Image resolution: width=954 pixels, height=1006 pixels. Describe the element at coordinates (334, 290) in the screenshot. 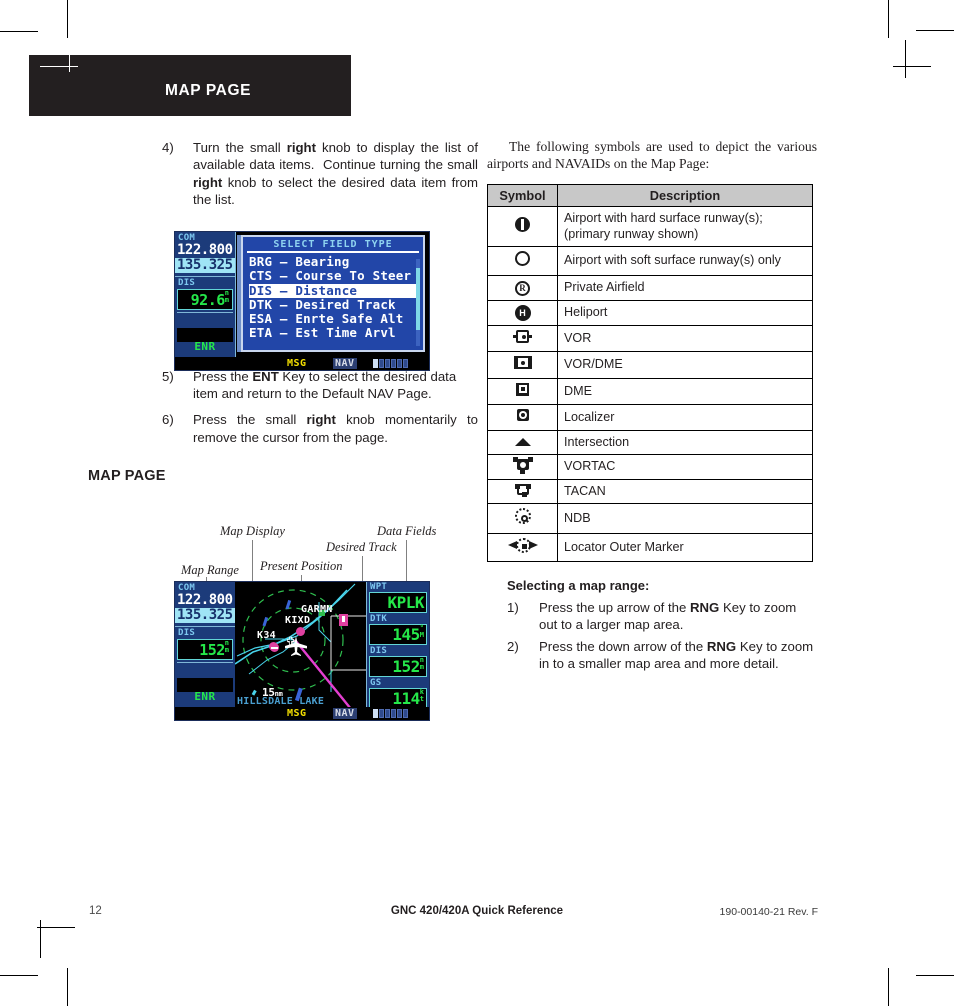

I see `field-type-option: DIS – Distance` at that location.